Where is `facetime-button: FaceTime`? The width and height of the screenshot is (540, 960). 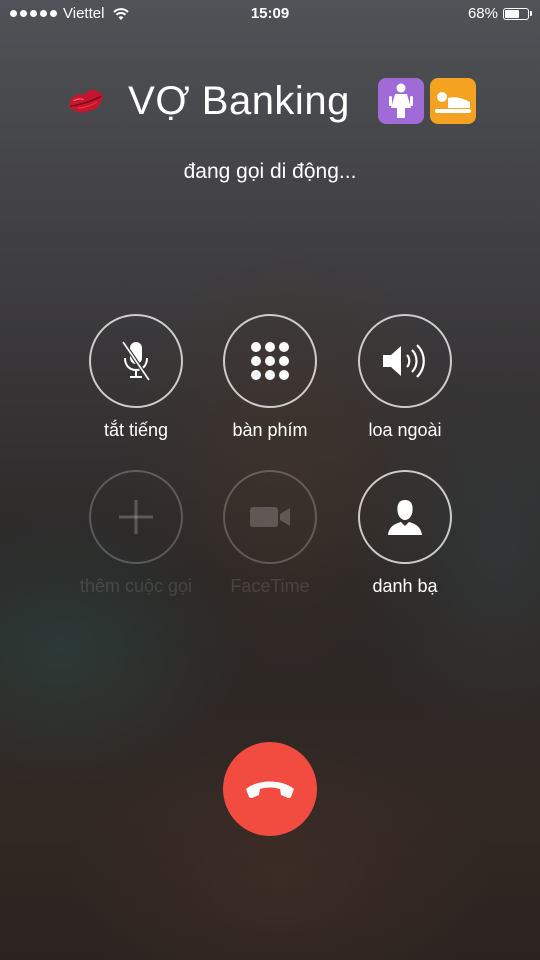 facetime-button: FaceTime is located at coordinates (270, 533).